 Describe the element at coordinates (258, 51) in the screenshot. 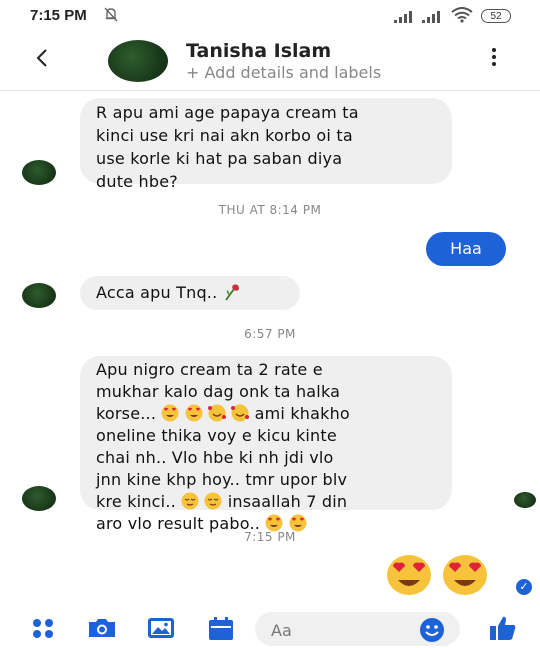

I see `contact-name: Tanisha Islam` at that location.